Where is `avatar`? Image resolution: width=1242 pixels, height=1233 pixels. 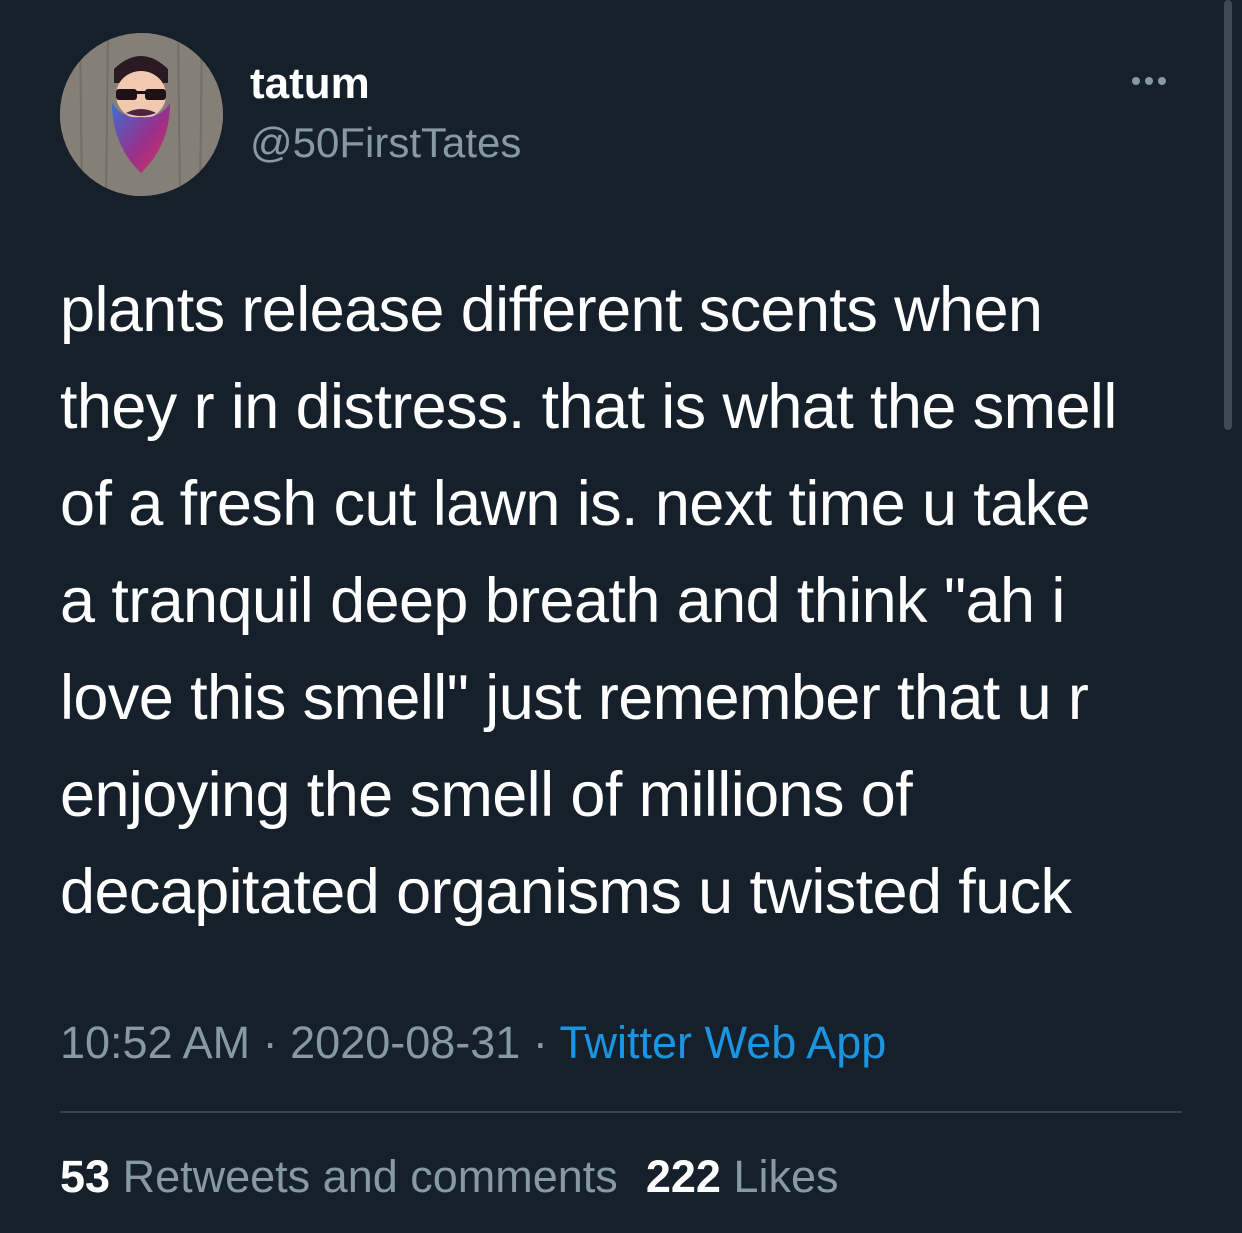
avatar is located at coordinates (141, 114).